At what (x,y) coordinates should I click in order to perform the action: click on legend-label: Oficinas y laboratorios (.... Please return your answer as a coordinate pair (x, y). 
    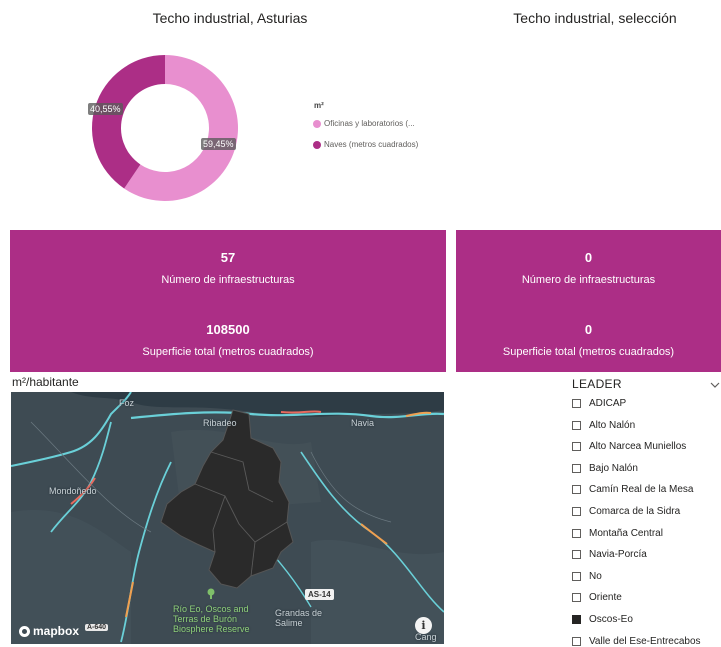
    Looking at the image, I should click on (369, 123).